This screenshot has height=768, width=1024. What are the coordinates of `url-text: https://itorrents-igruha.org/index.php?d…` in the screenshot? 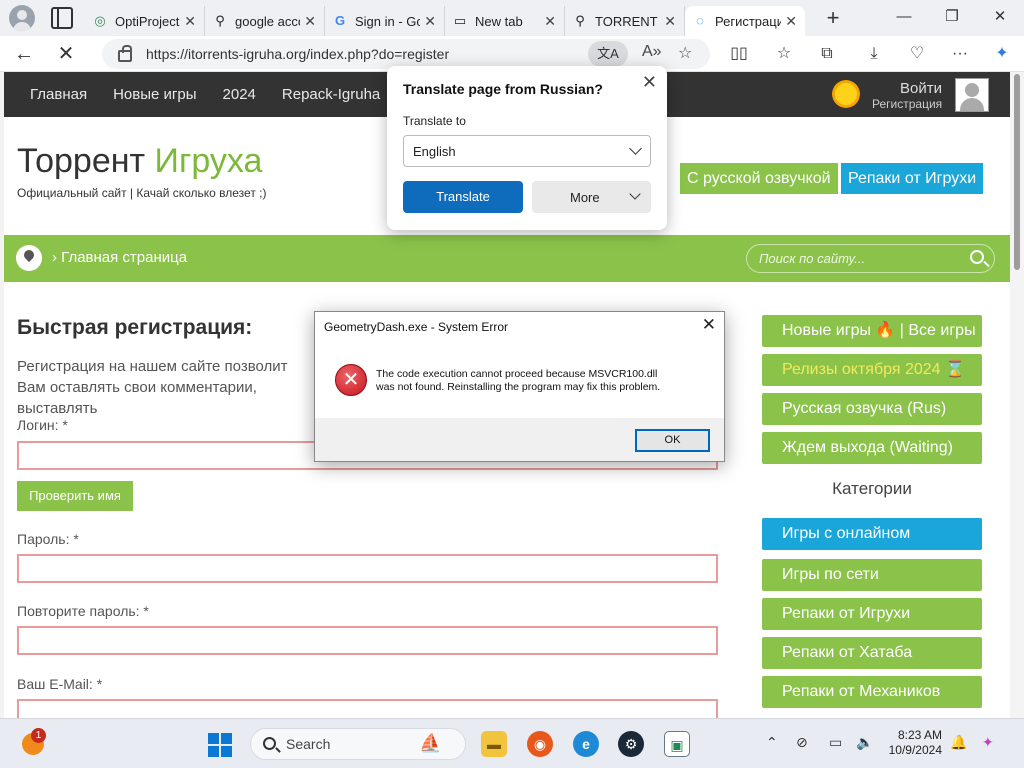 It's located at (297, 54).